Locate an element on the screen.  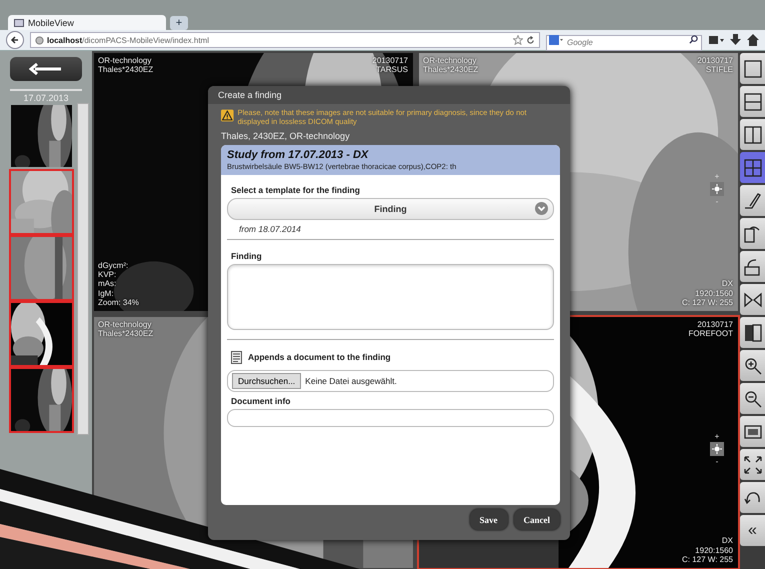
new-tab-button: + is located at coordinates (179, 23).